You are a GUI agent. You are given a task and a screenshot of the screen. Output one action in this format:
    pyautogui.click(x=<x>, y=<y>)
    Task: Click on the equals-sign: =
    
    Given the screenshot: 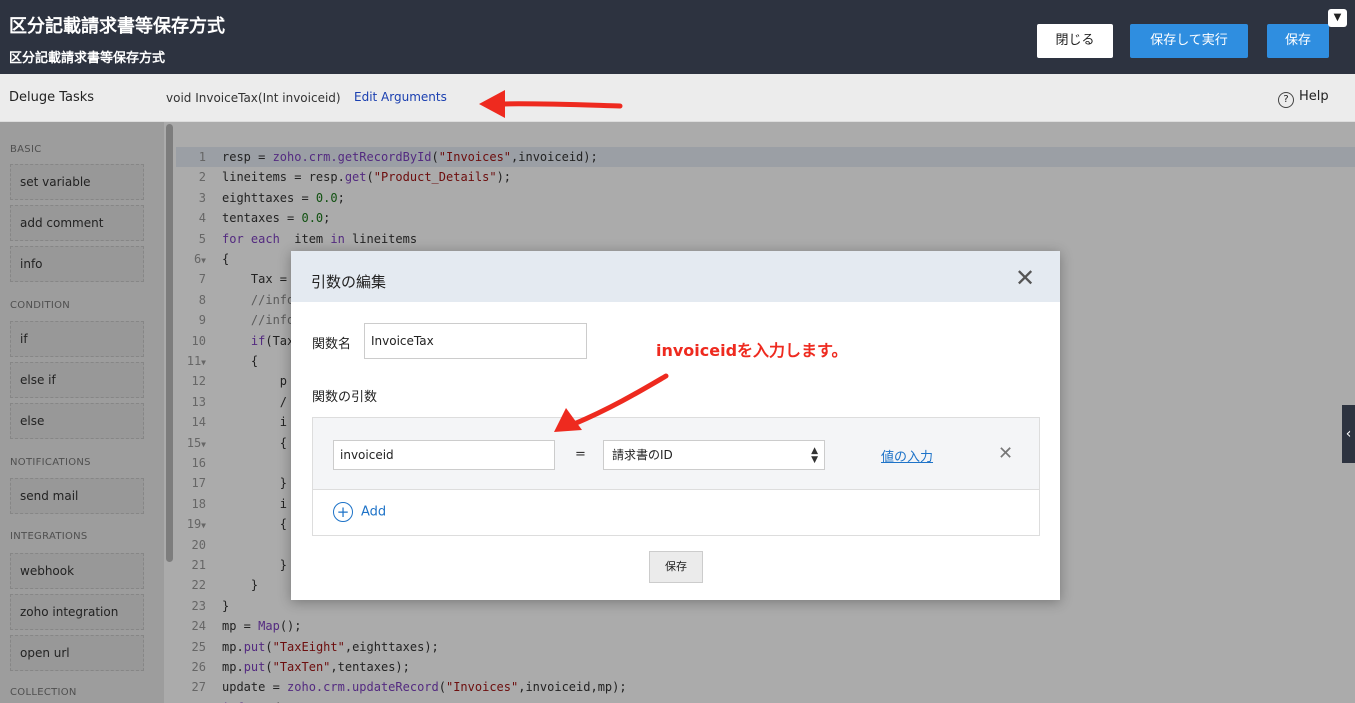 What is the action you would take?
    pyautogui.click(x=580, y=454)
    